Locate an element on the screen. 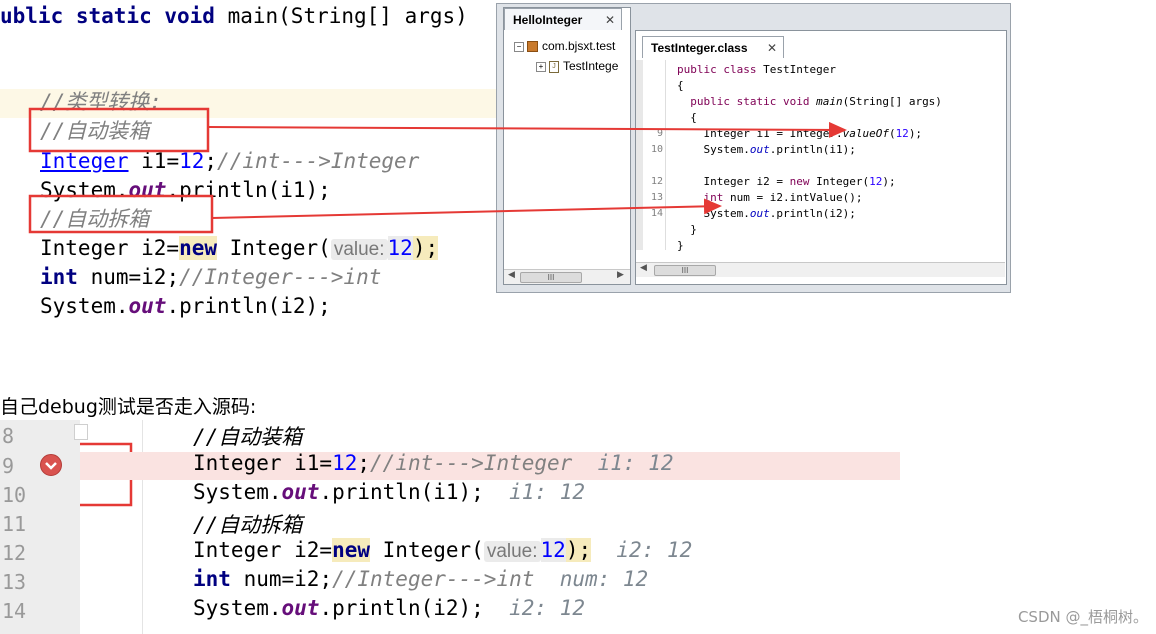 The width and height of the screenshot is (1156, 634). code-line-i1: Integer i1=12;//int--->Integer i1: 12 is located at coordinates (433, 463).